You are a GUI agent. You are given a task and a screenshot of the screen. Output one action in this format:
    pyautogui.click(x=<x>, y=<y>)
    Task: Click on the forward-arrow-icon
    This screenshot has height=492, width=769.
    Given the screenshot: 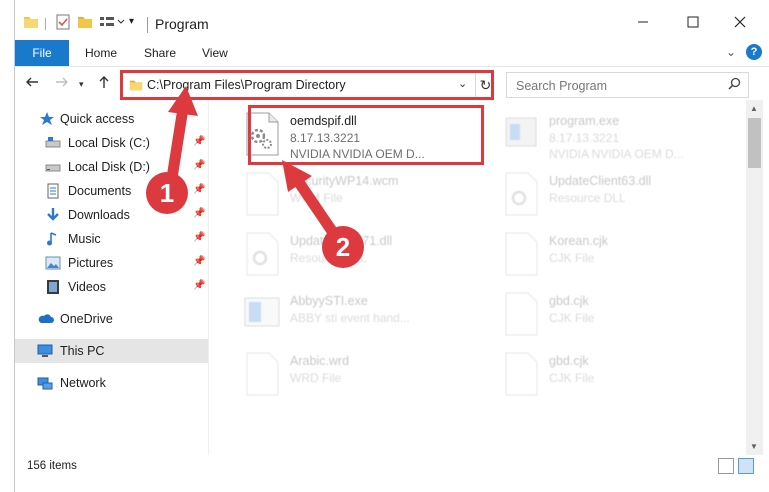 What is the action you would take?
    pyautogui.click(x=62, y=83)
    